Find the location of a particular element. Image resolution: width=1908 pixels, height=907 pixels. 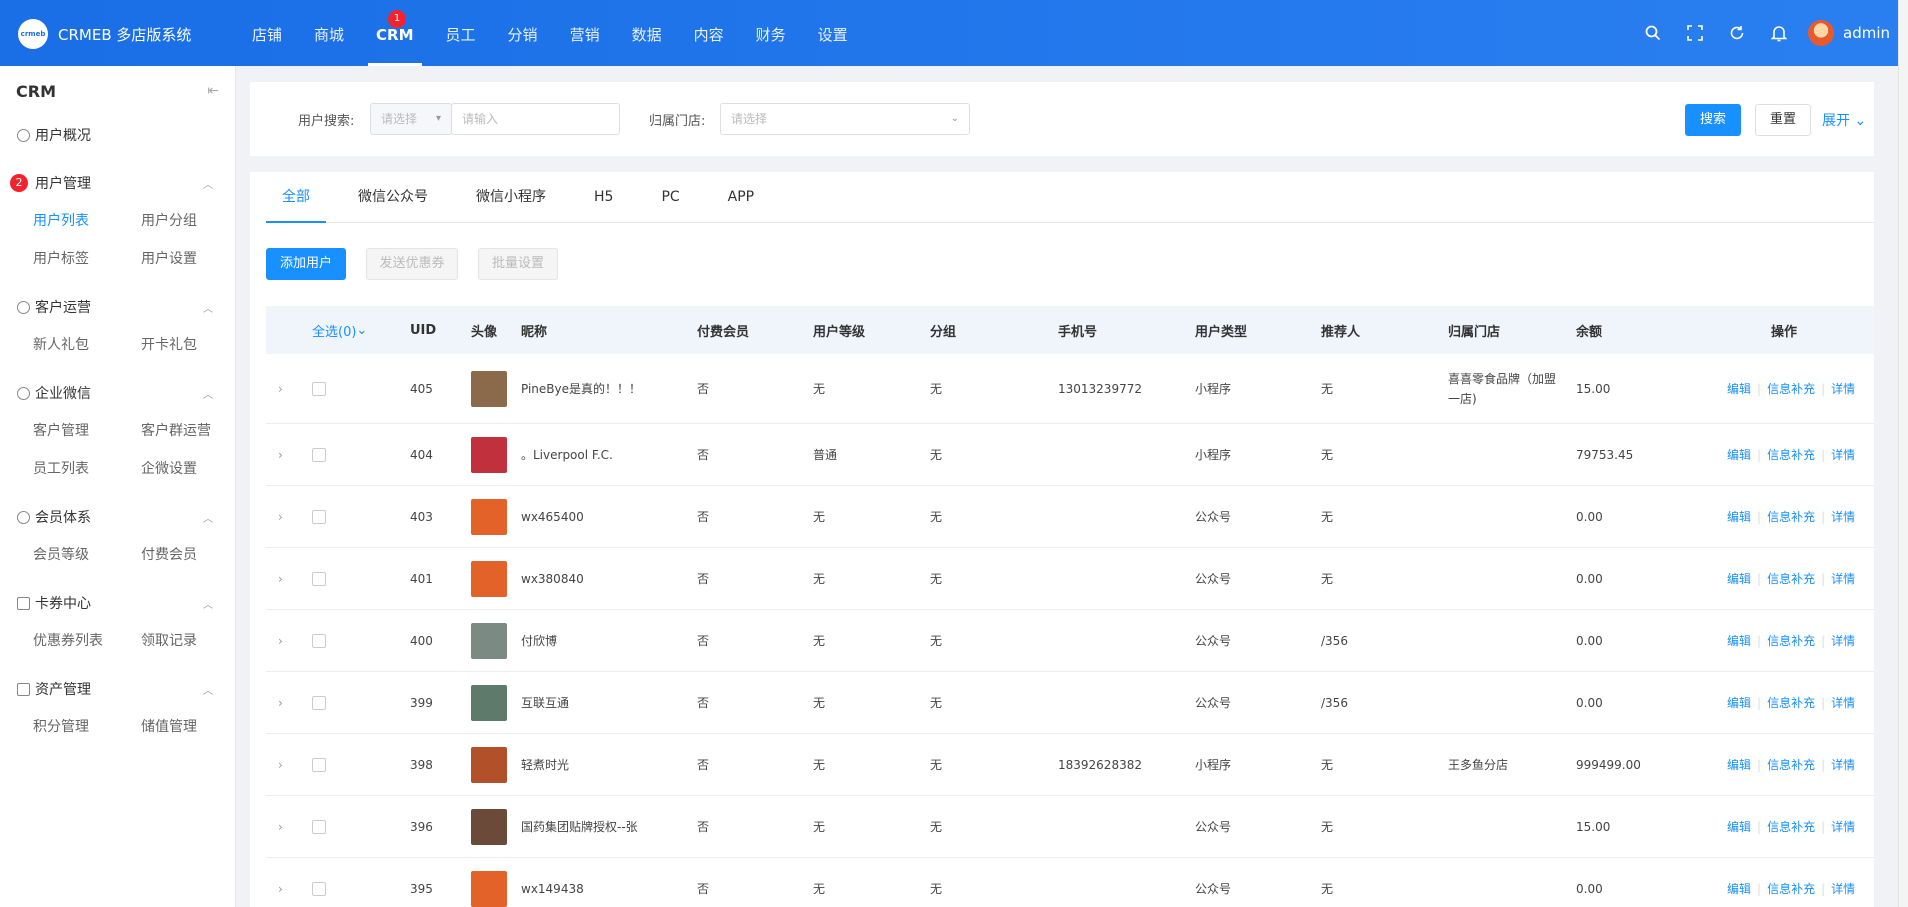

expand-link: 展开 ⌄ is located at coordinates (1844, 120).